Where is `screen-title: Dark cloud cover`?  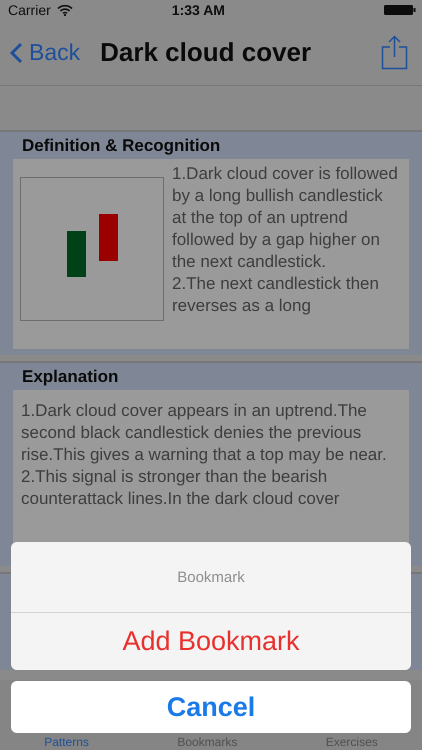
screen-title: Dark cloud cover is located at coordinates (206, 52).